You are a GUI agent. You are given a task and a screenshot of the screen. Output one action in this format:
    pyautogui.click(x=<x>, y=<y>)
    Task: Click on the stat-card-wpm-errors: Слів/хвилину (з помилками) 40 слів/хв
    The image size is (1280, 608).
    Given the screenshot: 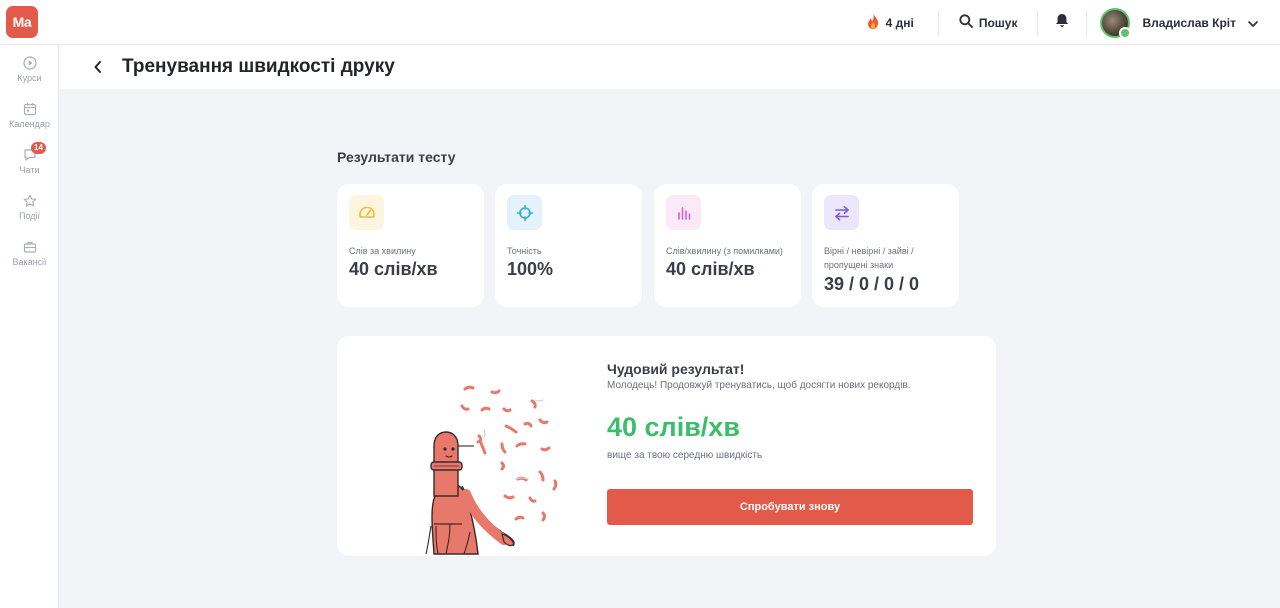 What is the action you would take?
    pyautogui.click(x=727, y=245)
    